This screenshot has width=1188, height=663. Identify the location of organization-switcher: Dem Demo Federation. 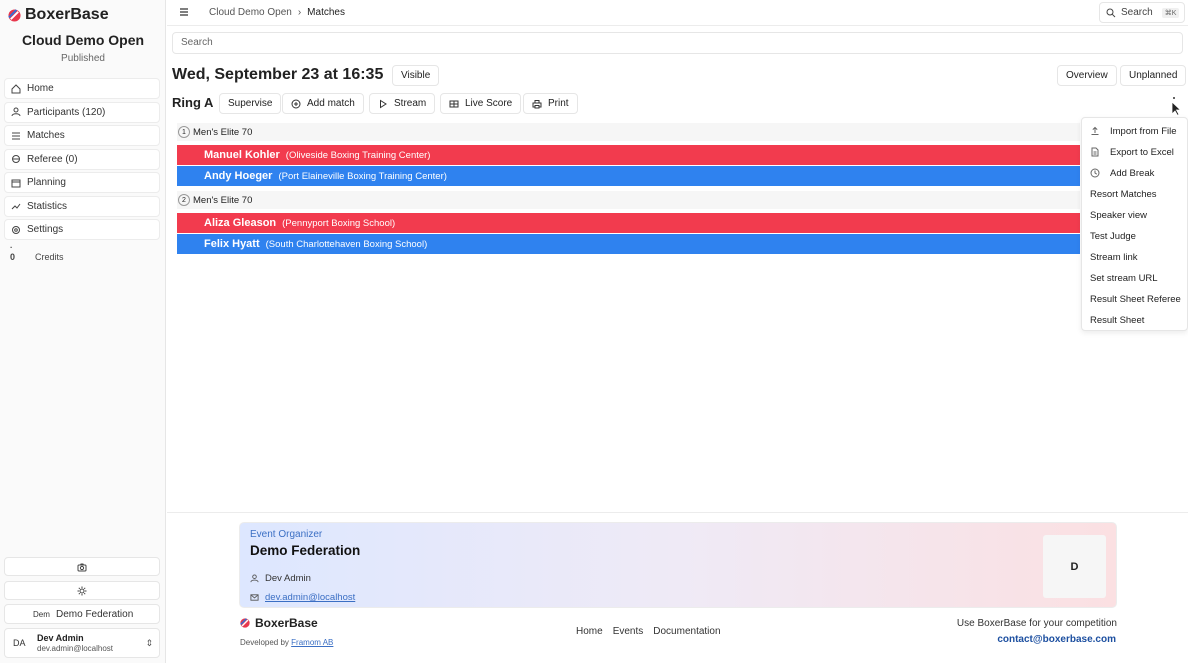
(82, 614).